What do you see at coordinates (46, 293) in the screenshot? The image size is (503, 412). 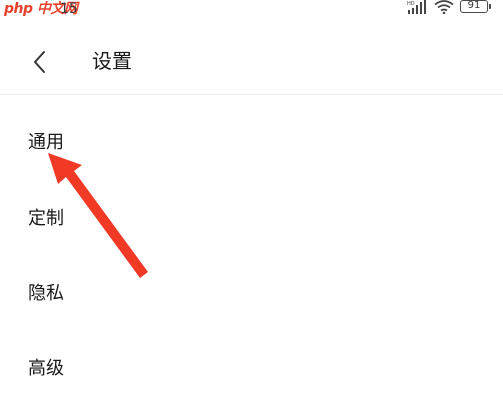 I see `menu-item-label: 隐私` at bounding box center [46, 293].